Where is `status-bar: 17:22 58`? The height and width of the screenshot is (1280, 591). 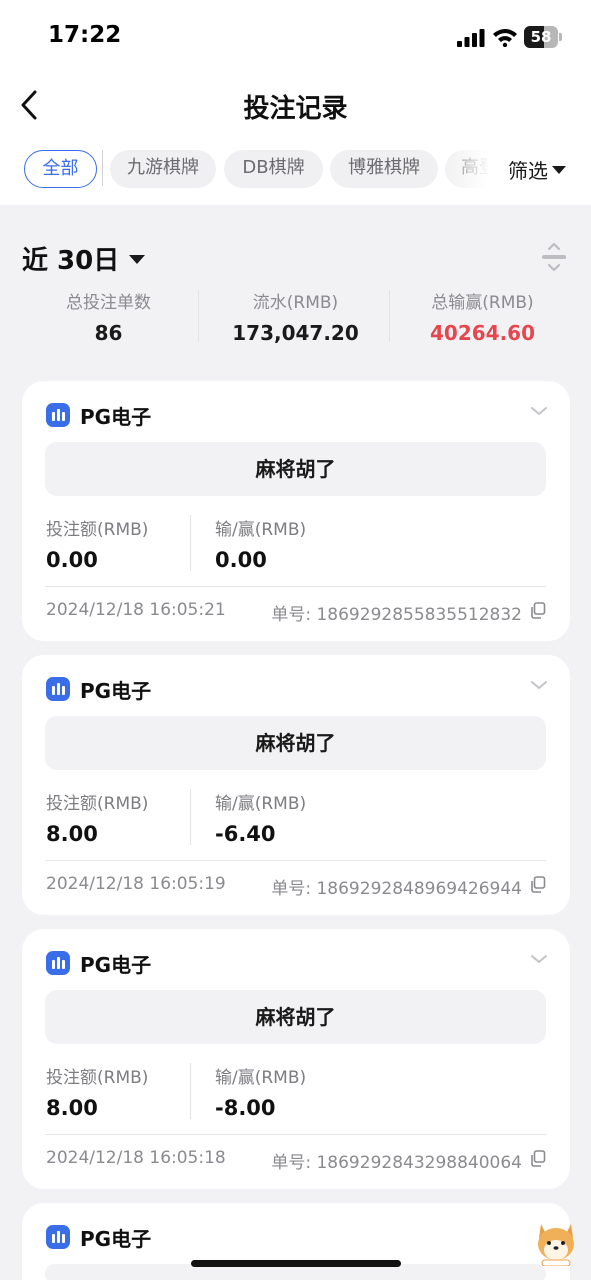
status-bar: 17:22 58 is located at coordinates (295, 38).